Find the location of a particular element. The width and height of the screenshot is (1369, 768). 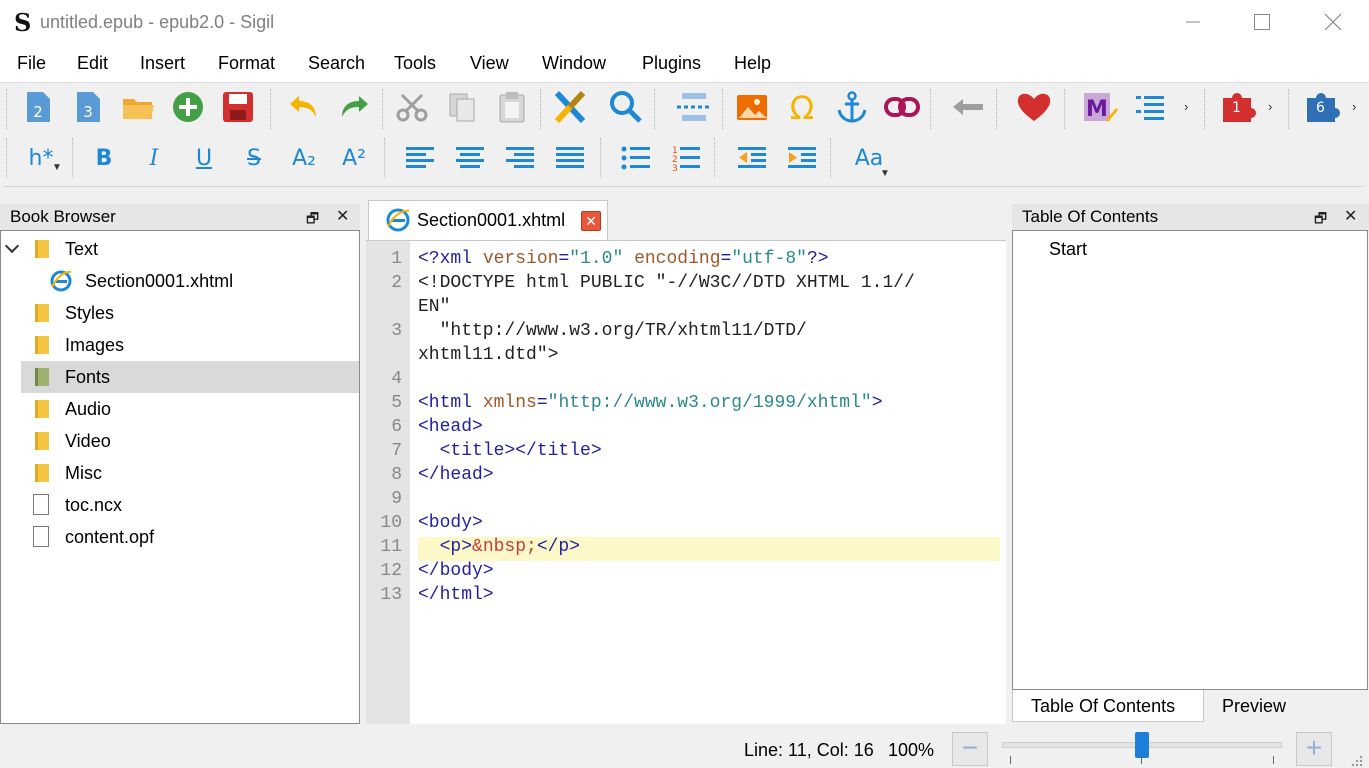

tree-item-text: Text is located at coordinates (180, 249).